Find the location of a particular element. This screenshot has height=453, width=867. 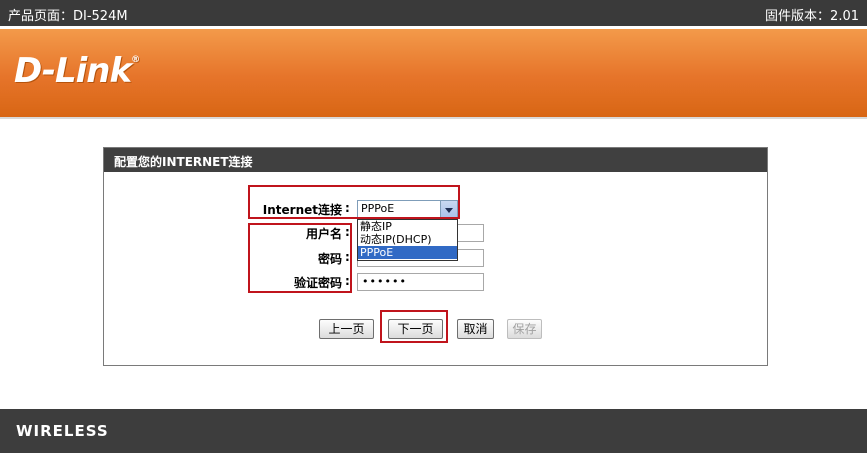

prev-page-button: 上一页 is located at coordinates (346, 329).